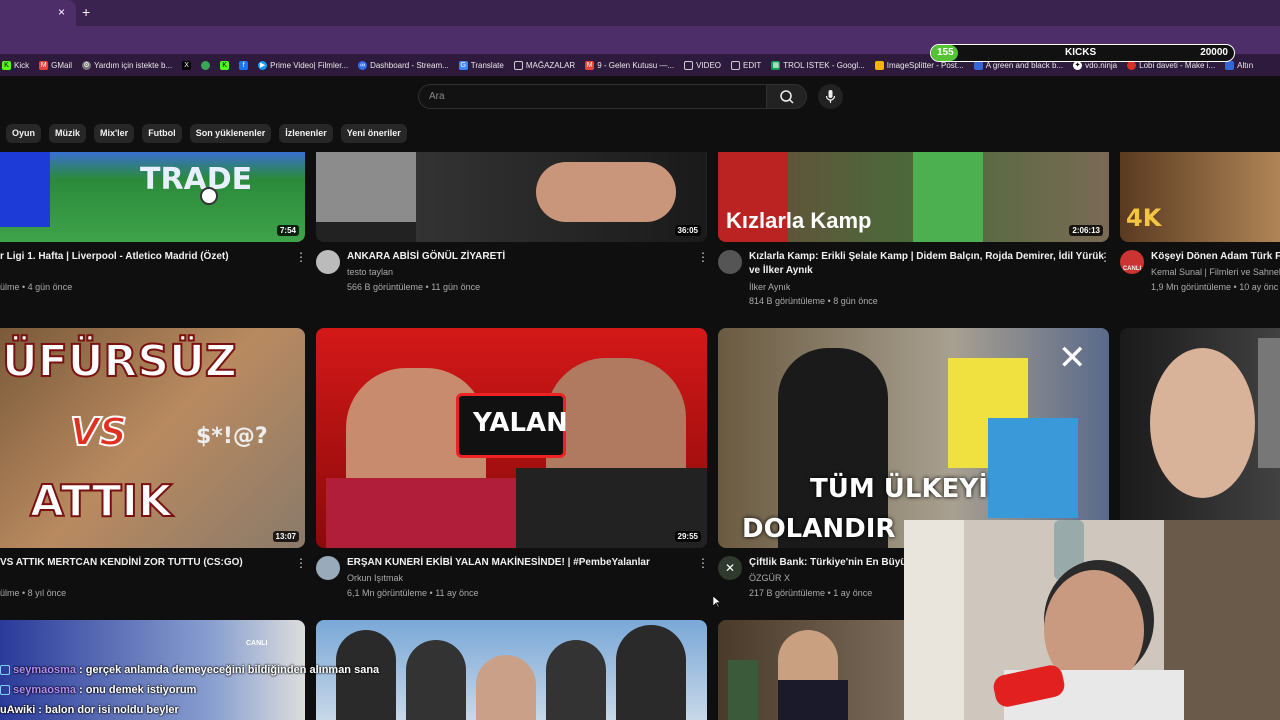  Describe the element at coordinates (769, 578) in the screenshot. I see `channel-name: ÖZGÜR X` at that location.